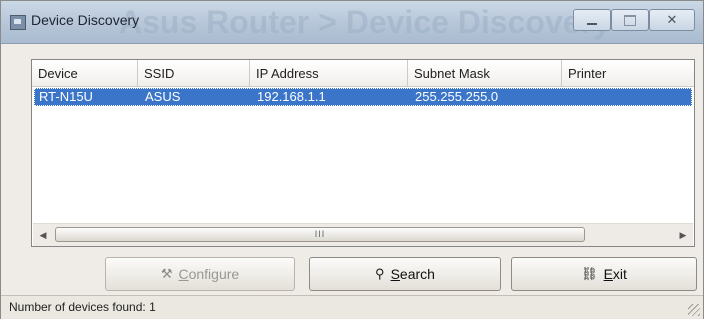  I want to click on maximize-icon, so click(630, 20).